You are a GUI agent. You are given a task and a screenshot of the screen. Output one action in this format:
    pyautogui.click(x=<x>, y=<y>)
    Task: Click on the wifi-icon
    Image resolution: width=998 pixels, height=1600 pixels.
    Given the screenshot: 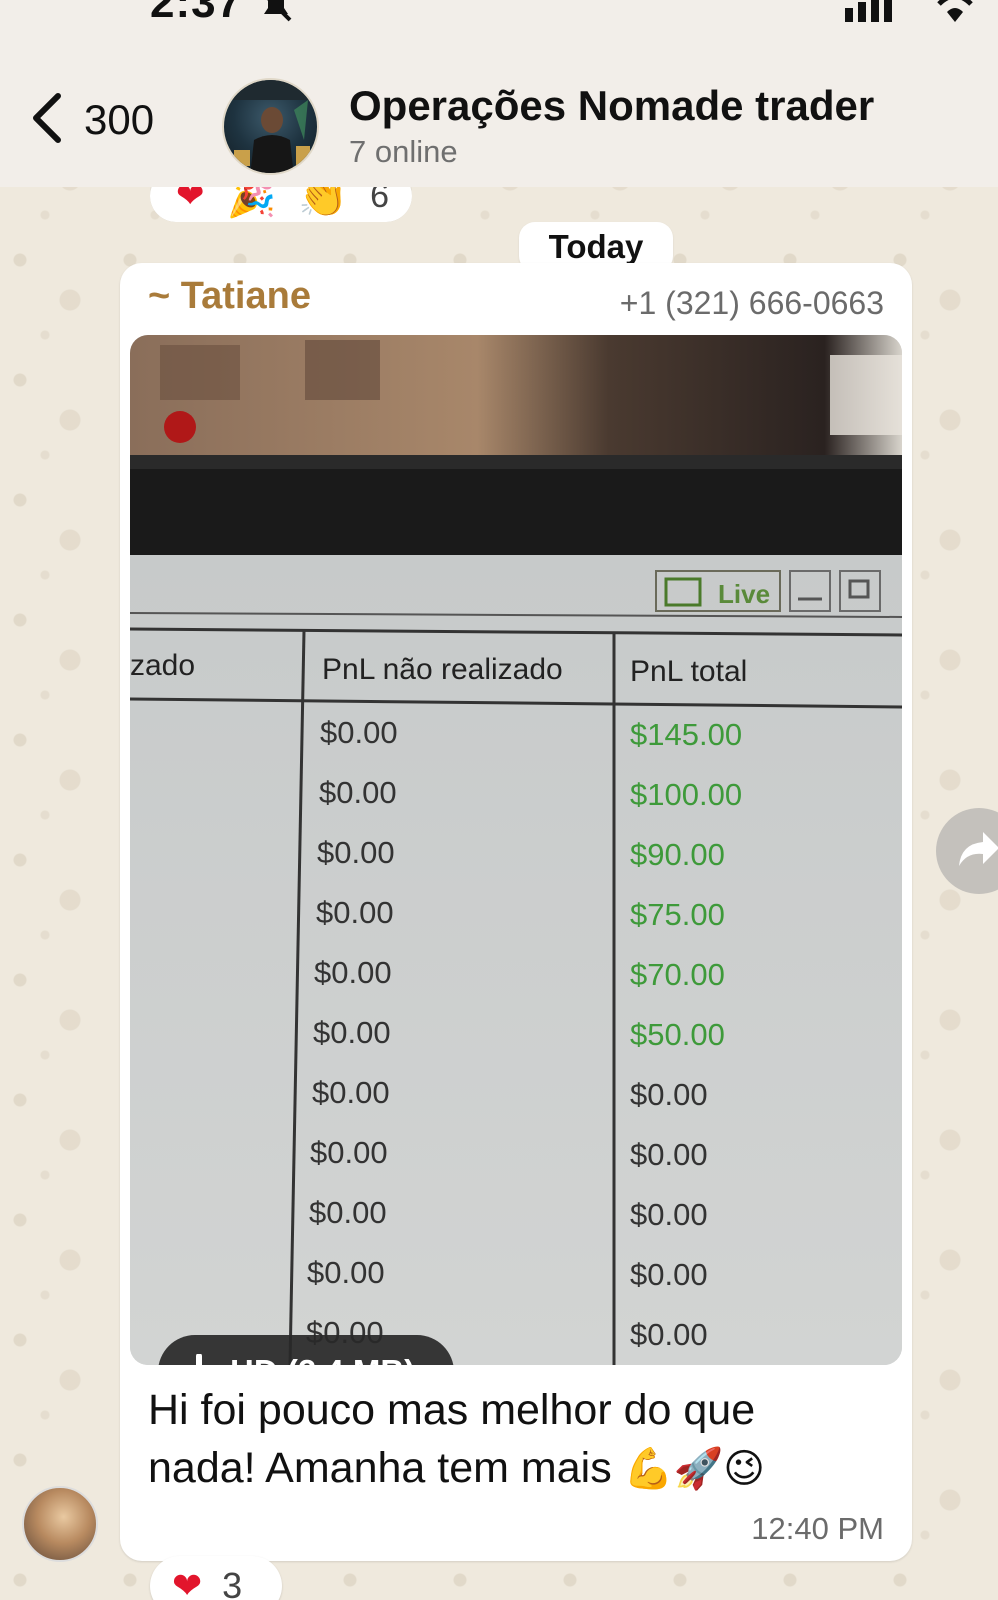 What is the action you would take?
    pyautogui.click(x=955, y=13)
    